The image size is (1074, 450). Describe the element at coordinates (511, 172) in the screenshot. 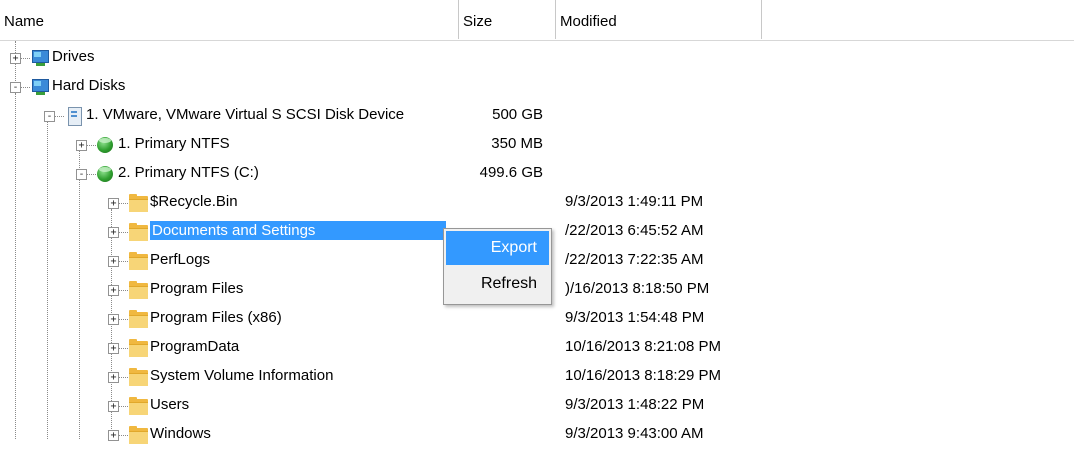

I see `size-cell: 499.6 GB` at that location.